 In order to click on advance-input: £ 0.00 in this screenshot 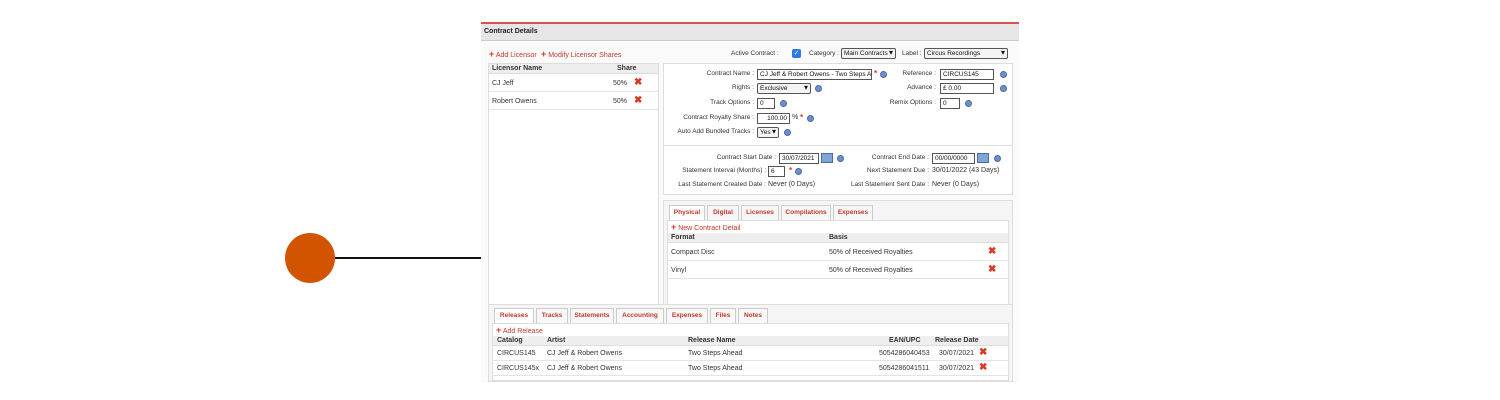, I will do `click(967, 88)`.